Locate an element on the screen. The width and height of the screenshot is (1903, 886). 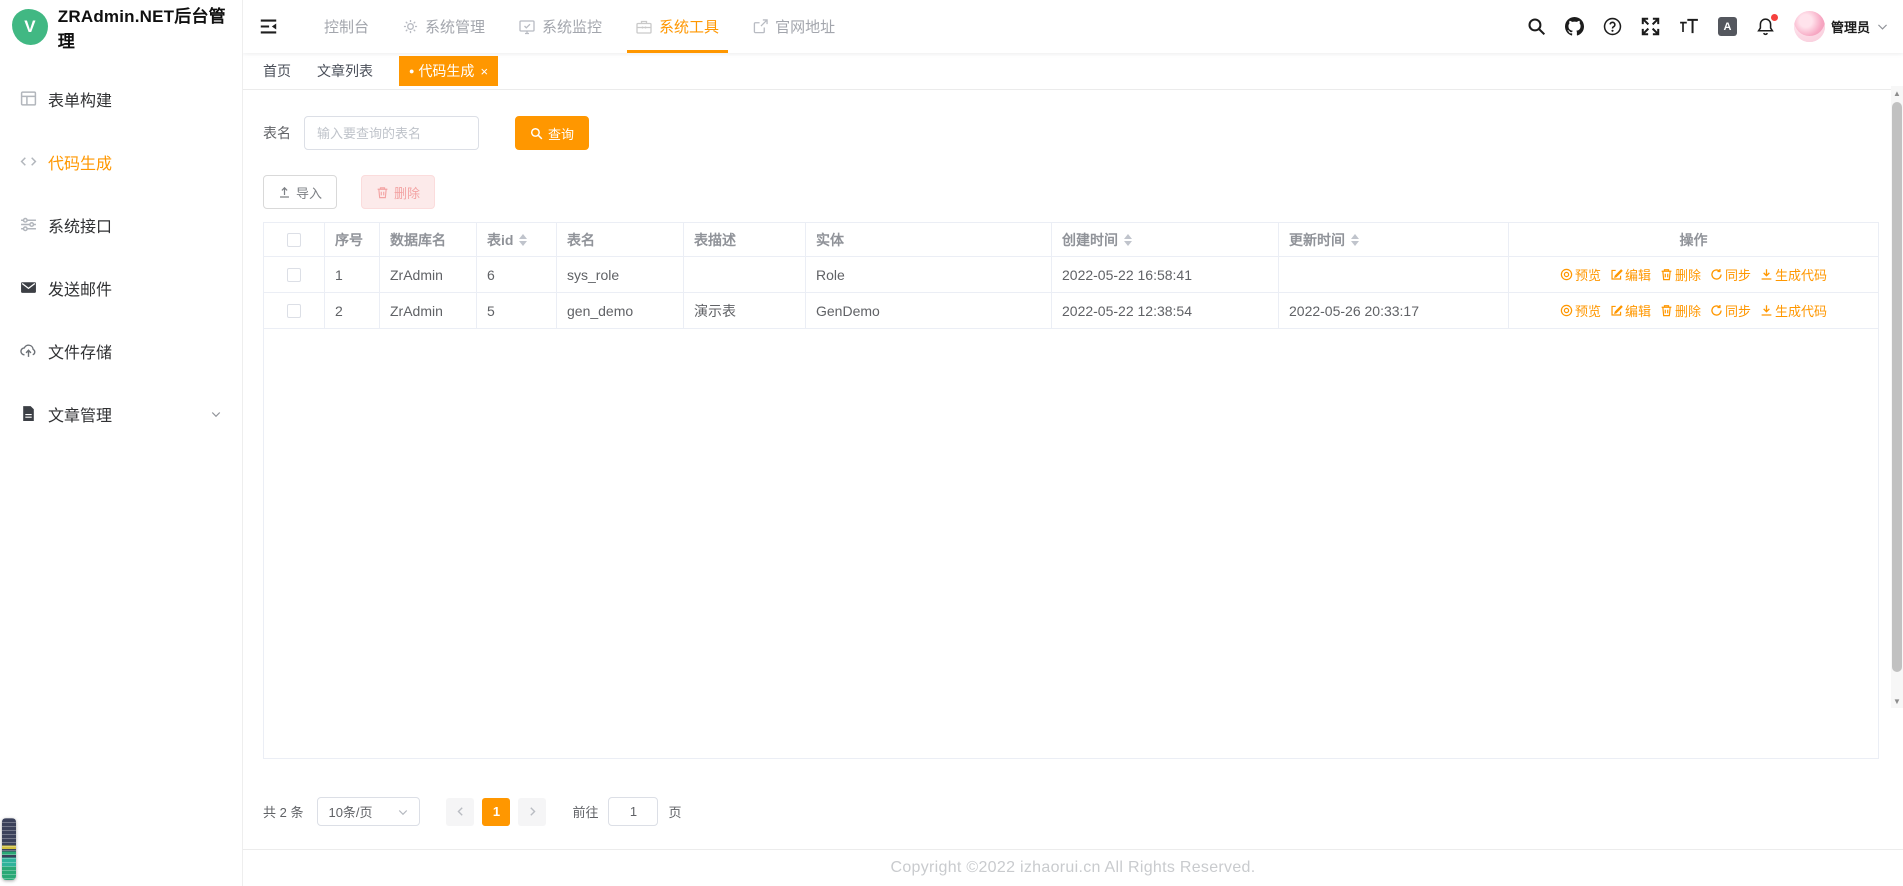
cell-entity: GenDemo is located at coordinates (929, 310).